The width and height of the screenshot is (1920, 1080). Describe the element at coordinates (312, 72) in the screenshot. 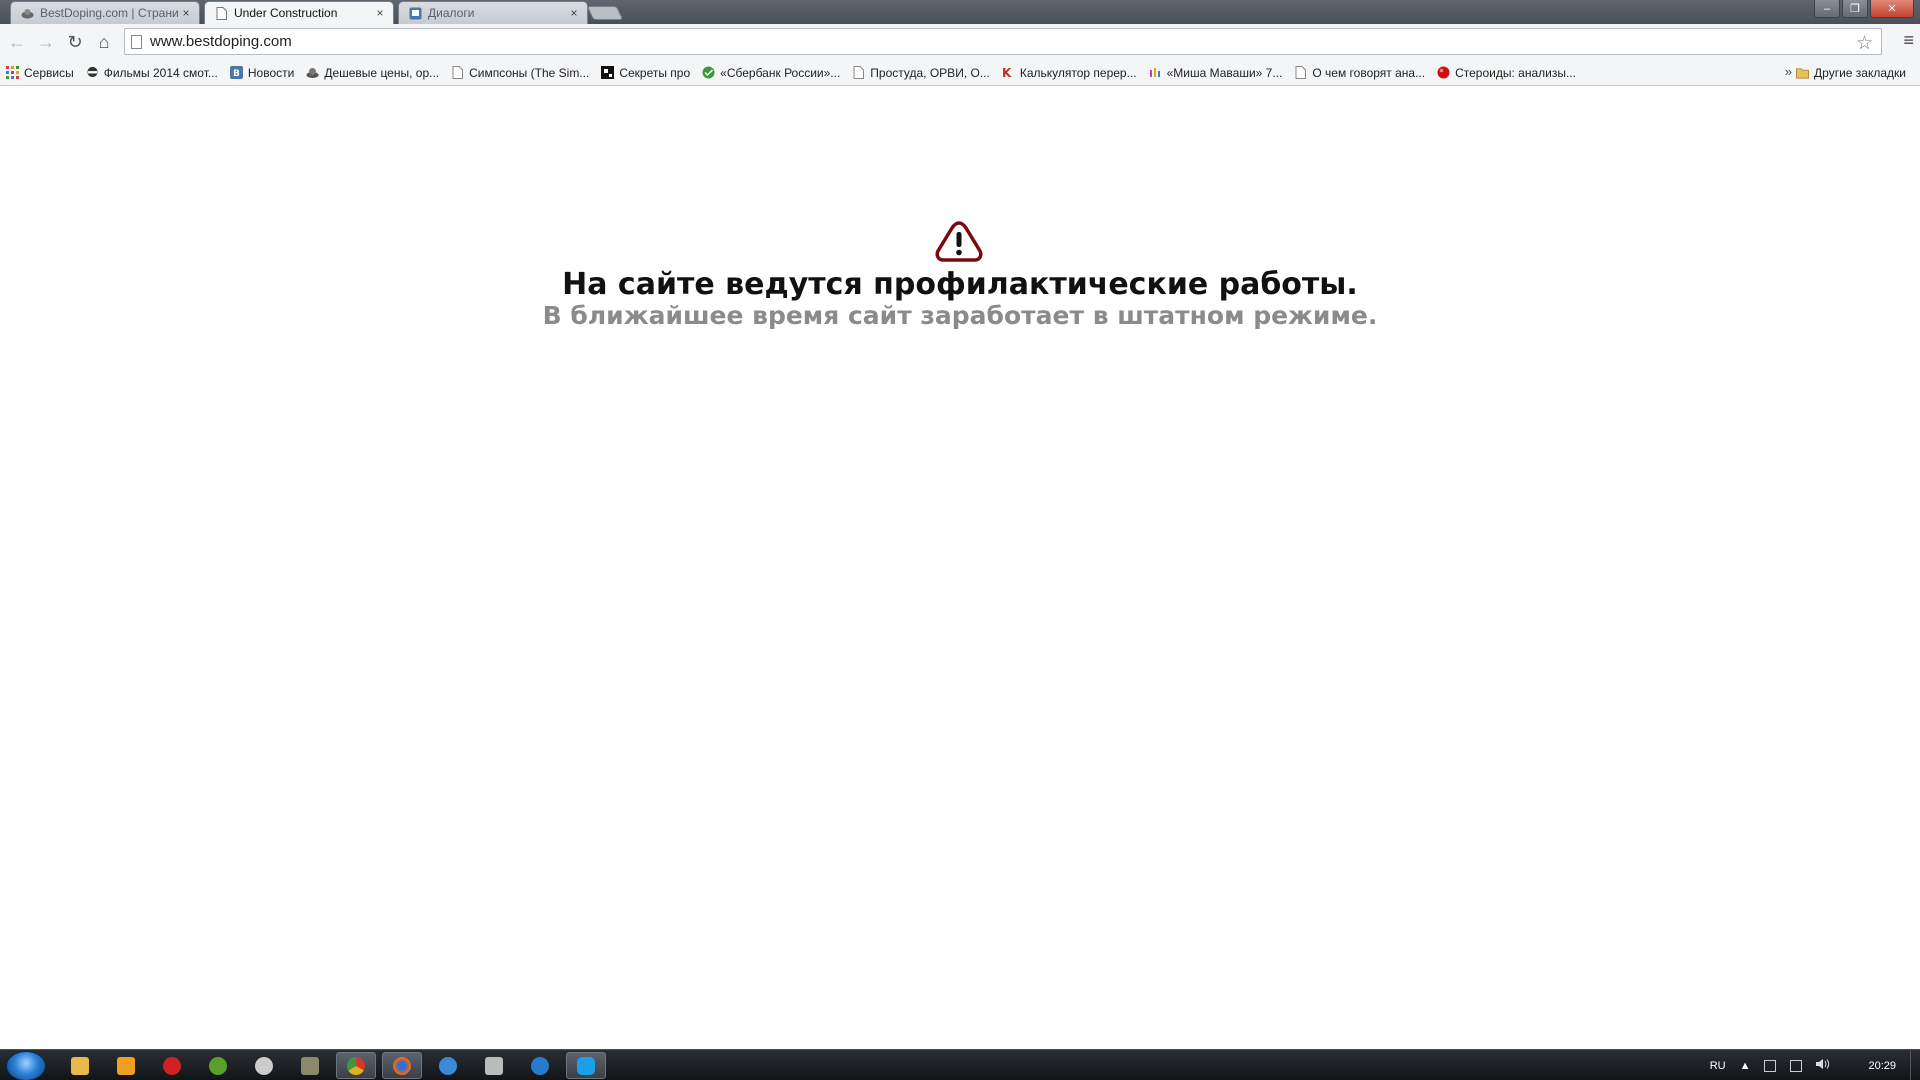

I see `cart-icon` at that location.